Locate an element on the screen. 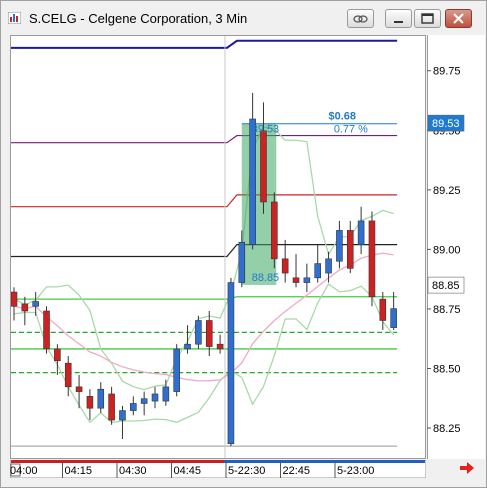 The height and width of the screenshot is (488, 487). close-icon is located at coordinates (458, 18).